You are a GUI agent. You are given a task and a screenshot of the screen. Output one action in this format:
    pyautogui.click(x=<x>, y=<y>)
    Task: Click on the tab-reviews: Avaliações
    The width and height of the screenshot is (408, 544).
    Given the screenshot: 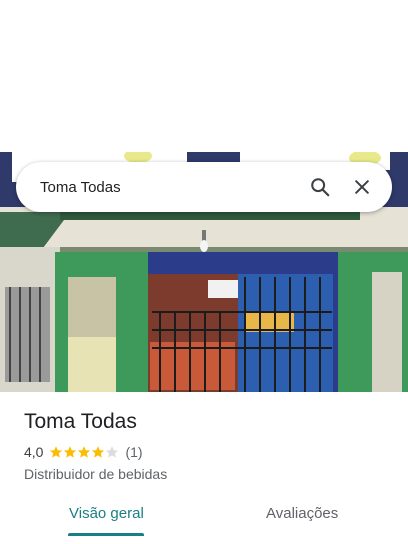 What is the action you would take?
    pyautogui.click(x=302, y=513)
    